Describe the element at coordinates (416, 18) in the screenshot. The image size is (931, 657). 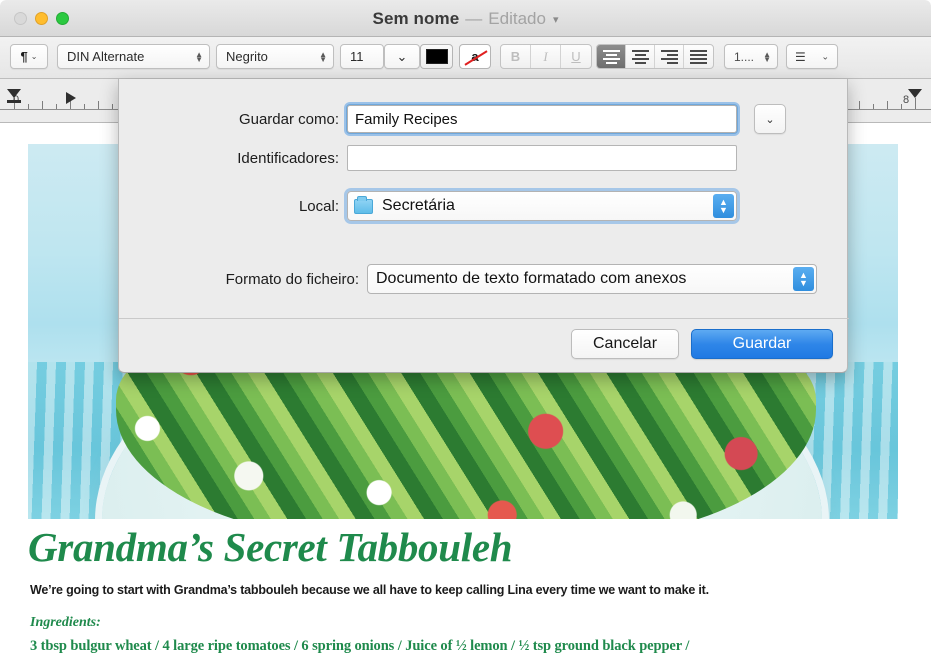
I see `document-title: Sem nome` at that location.